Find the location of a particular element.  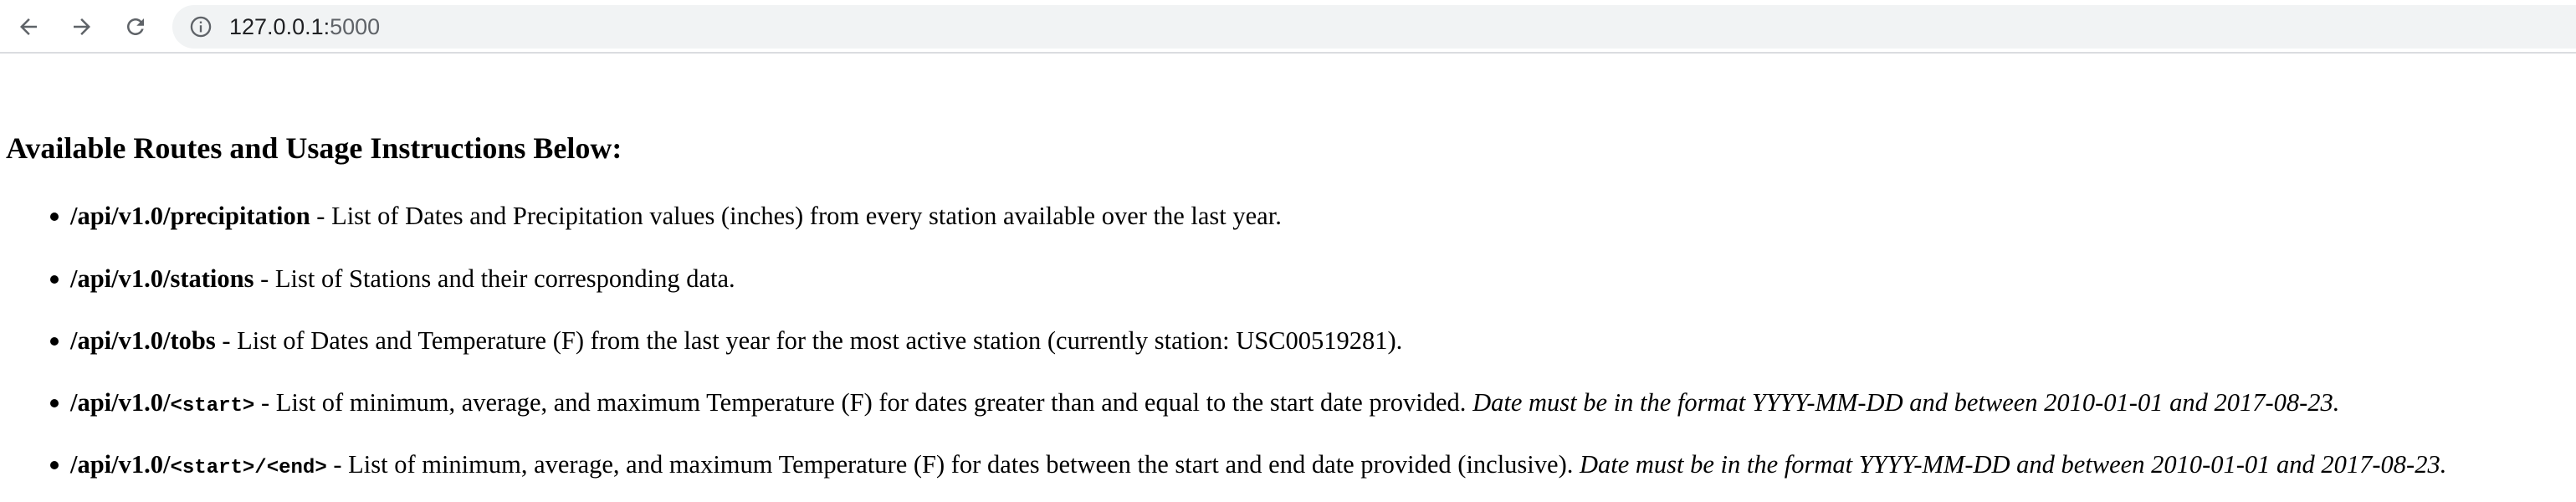

route-path: /api/v1.0/<start>/<end> is located at coordinates (199, 464).